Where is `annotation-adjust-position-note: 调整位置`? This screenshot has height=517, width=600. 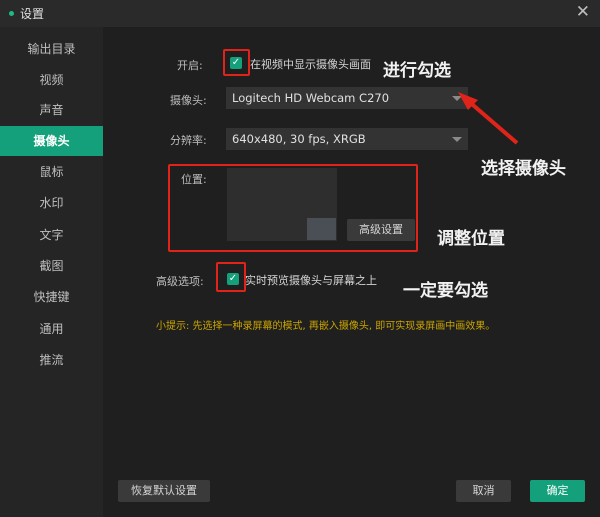 annotation-adjust-position-note: 调整位置 is located at coordinates (471, 239).